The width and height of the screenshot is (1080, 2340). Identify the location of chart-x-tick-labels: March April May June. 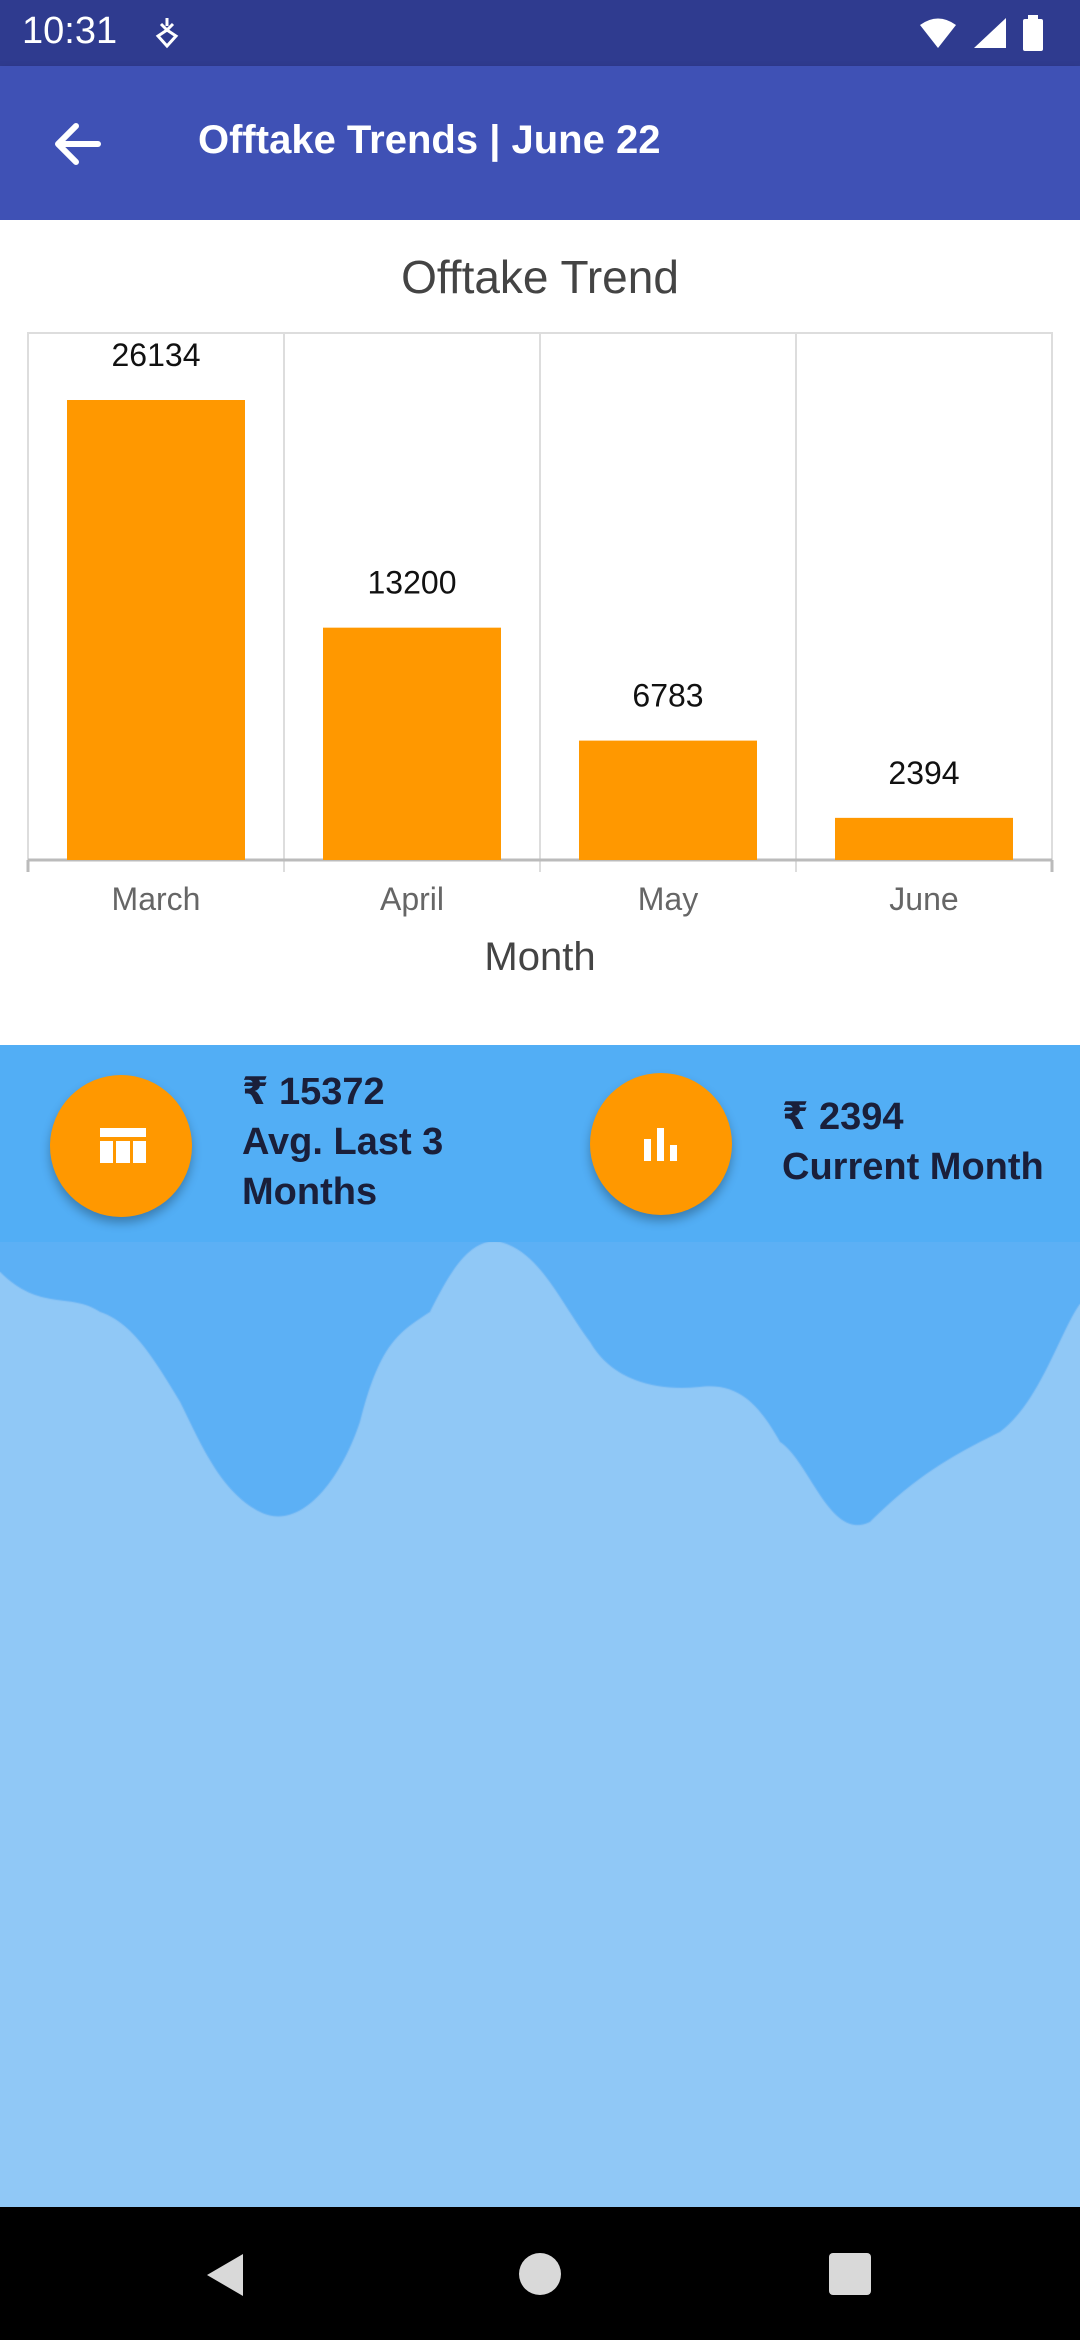
(535, 899).